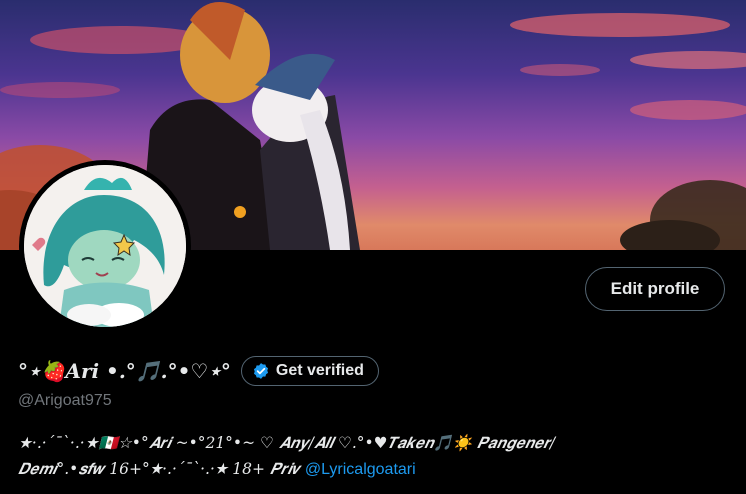 The height and width of the screenshot is (494, 746). I want to click on avatar, so click(105, 246).